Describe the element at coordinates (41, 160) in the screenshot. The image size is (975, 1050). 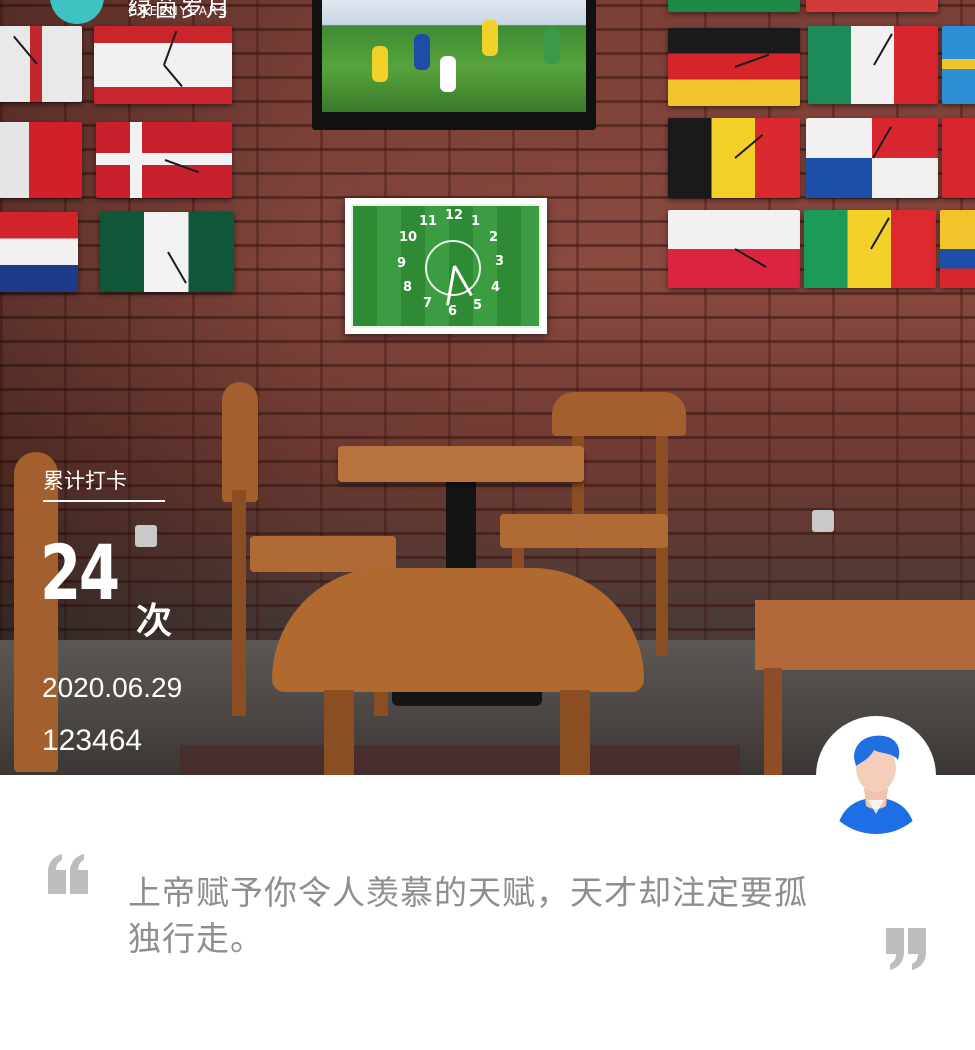
I see `flag-clock-portugal` at that location.